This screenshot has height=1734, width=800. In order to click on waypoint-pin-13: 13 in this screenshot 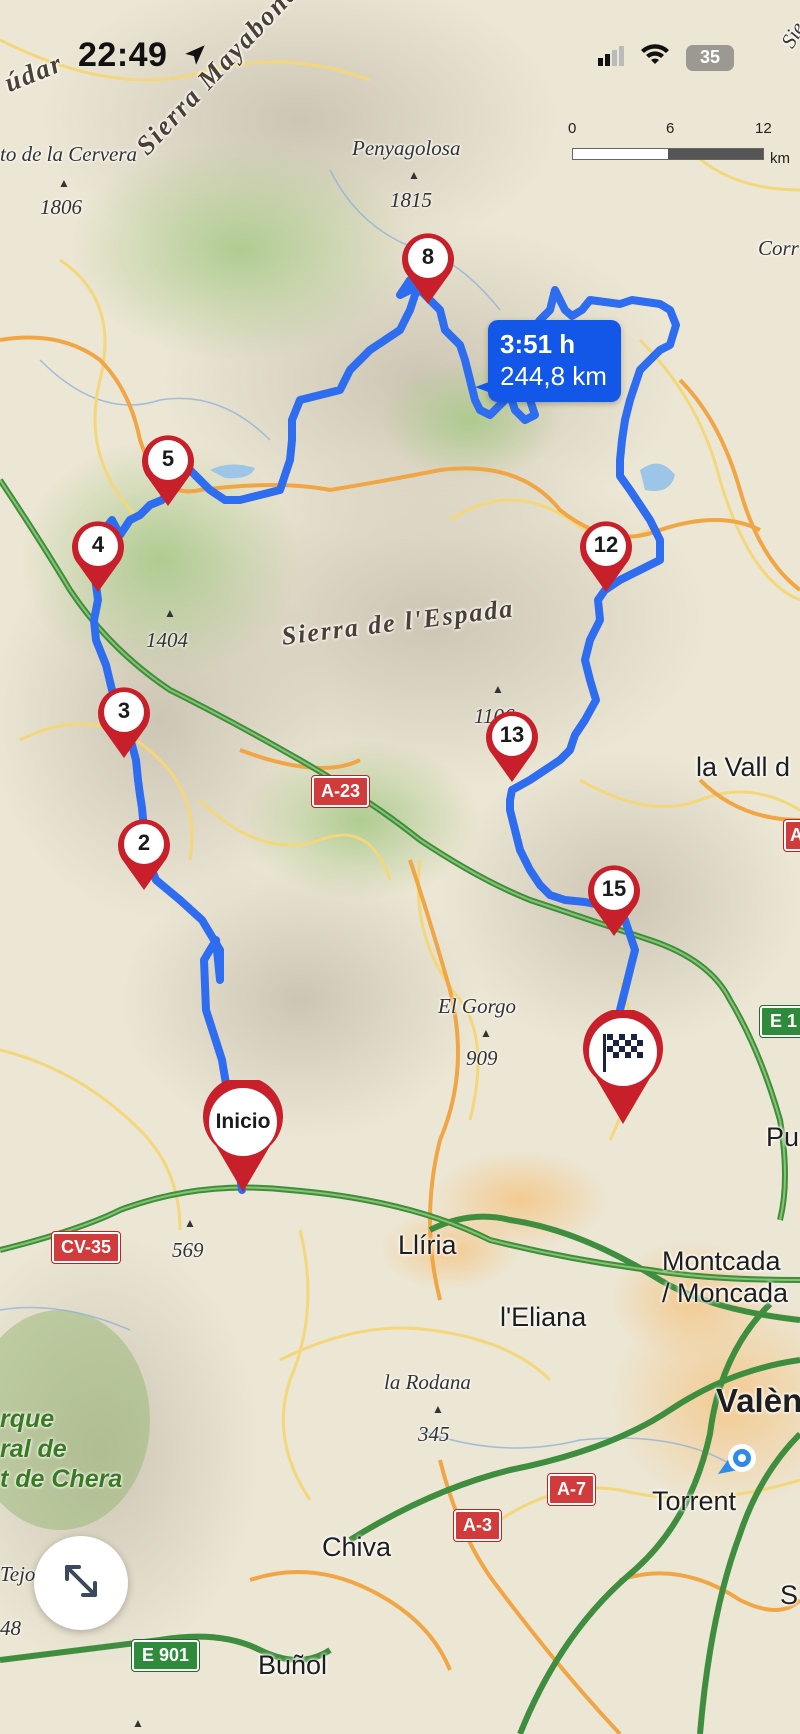, I will do `click(512, 747)`.